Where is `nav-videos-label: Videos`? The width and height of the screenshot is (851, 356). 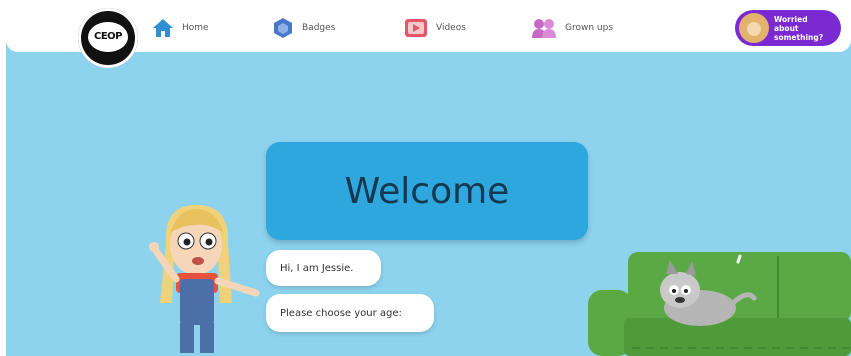 nav-videos-label: Videos is located at coordinates (451, 28).